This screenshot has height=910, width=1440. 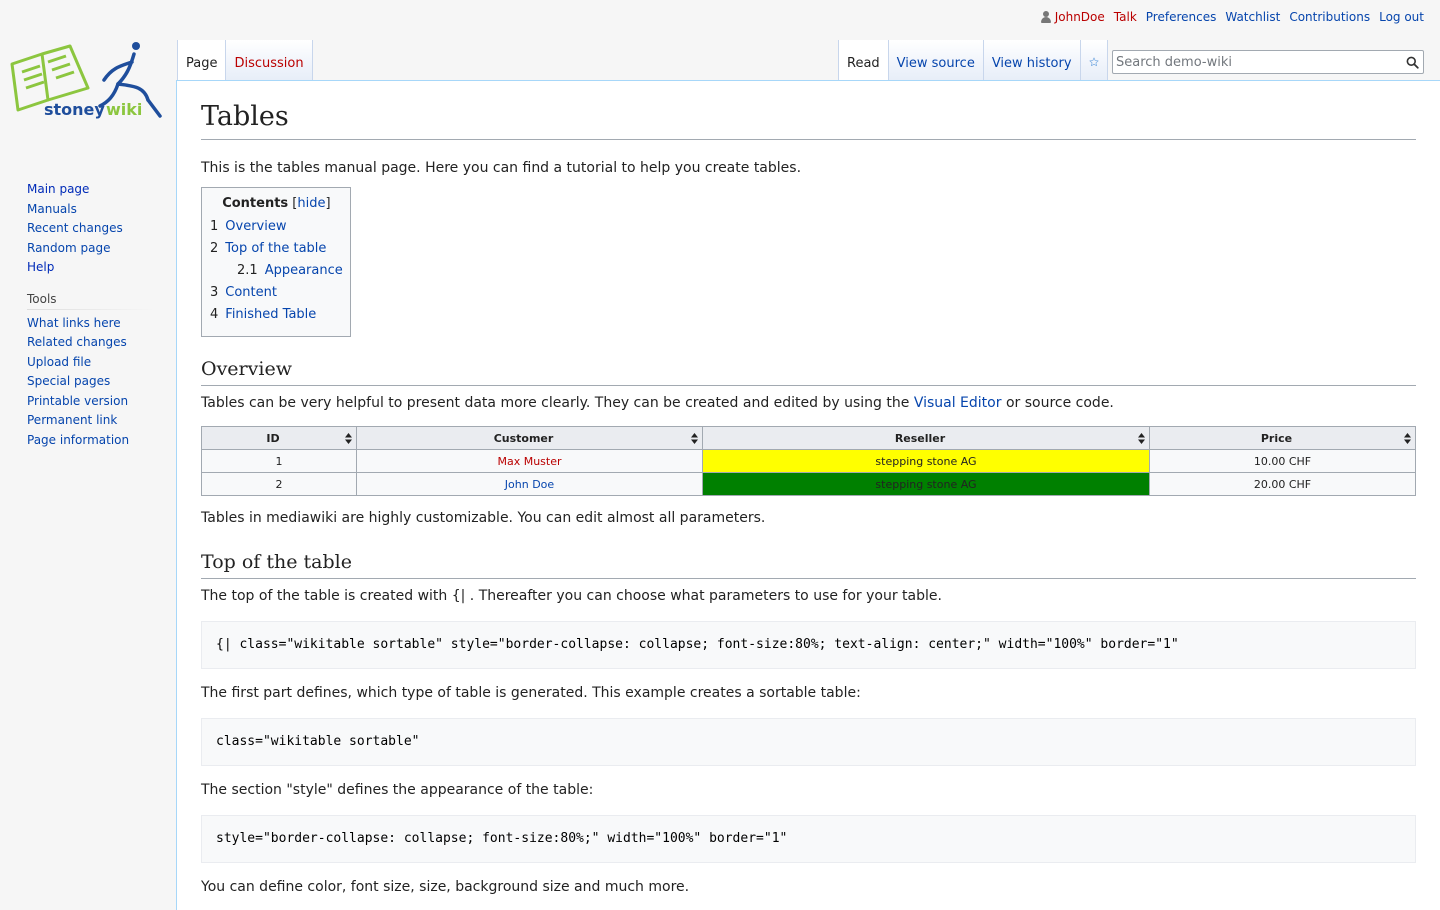 I want to click on toc-link-top-of-table: Top of the table, so click(x=275, y=248).